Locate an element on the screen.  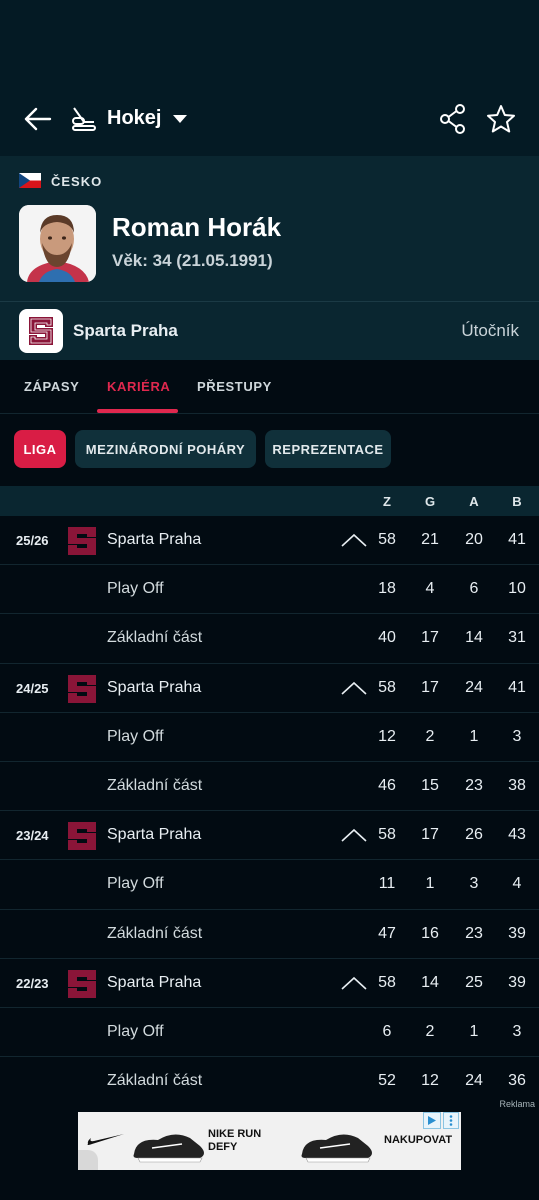
breakdown-row: Základní část 47 16 23 39 is located at coordinates (269, 934).